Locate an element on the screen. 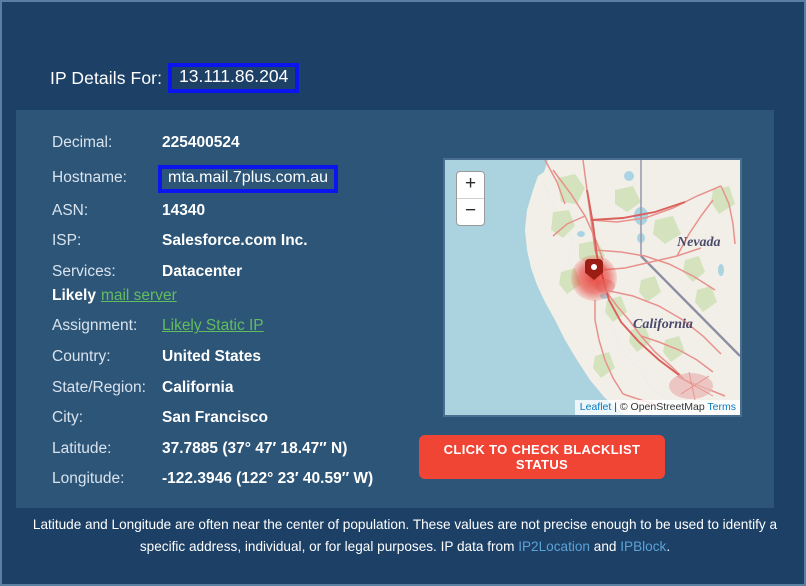 This screenshot has height=586, width=806. detail-value-latitude: 37.7885 (37° 47′ 18.47″ N) is located at coordinates (255, 448).